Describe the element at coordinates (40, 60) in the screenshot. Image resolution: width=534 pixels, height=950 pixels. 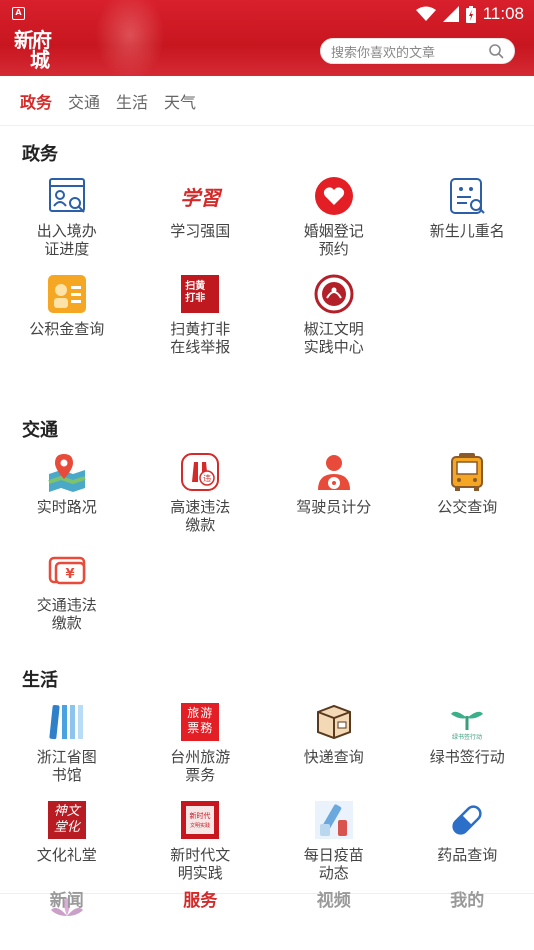
I see `logo-line-2: 城` at that location.